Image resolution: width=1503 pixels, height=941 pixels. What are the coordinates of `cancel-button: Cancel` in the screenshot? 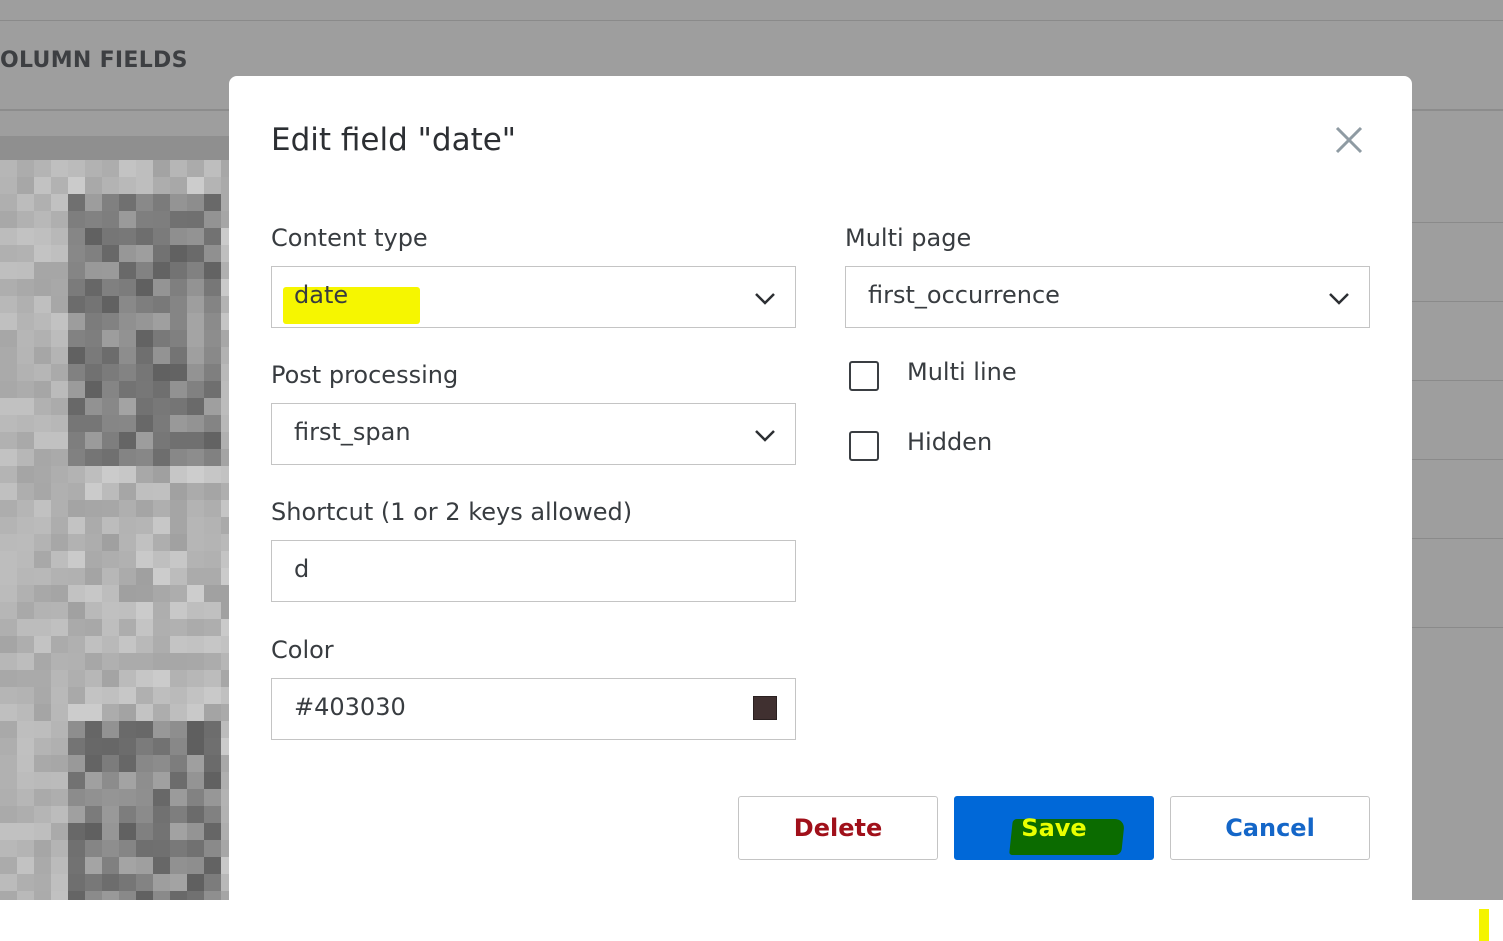 It's located at (1270, 828).